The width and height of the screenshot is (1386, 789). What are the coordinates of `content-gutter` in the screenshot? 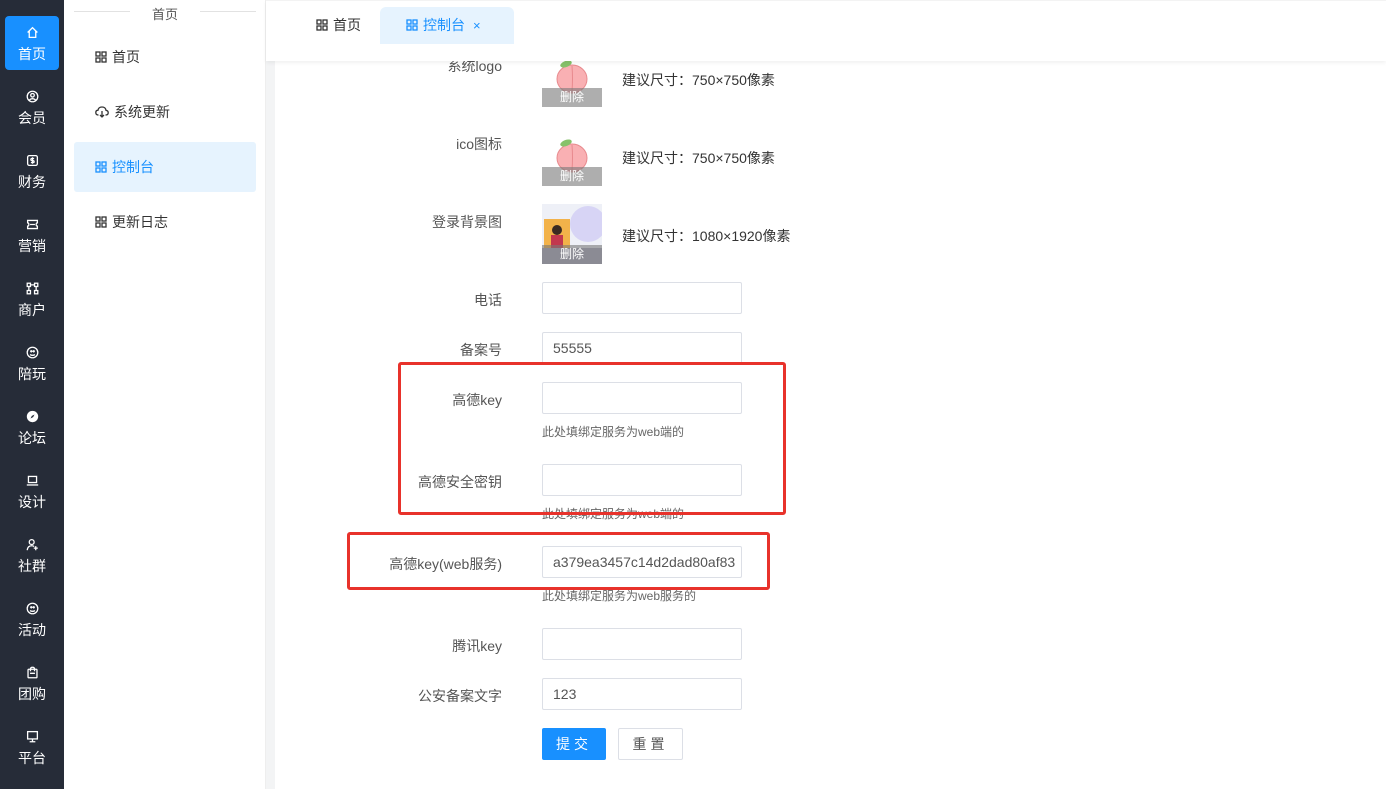 It's located at (270, 394).